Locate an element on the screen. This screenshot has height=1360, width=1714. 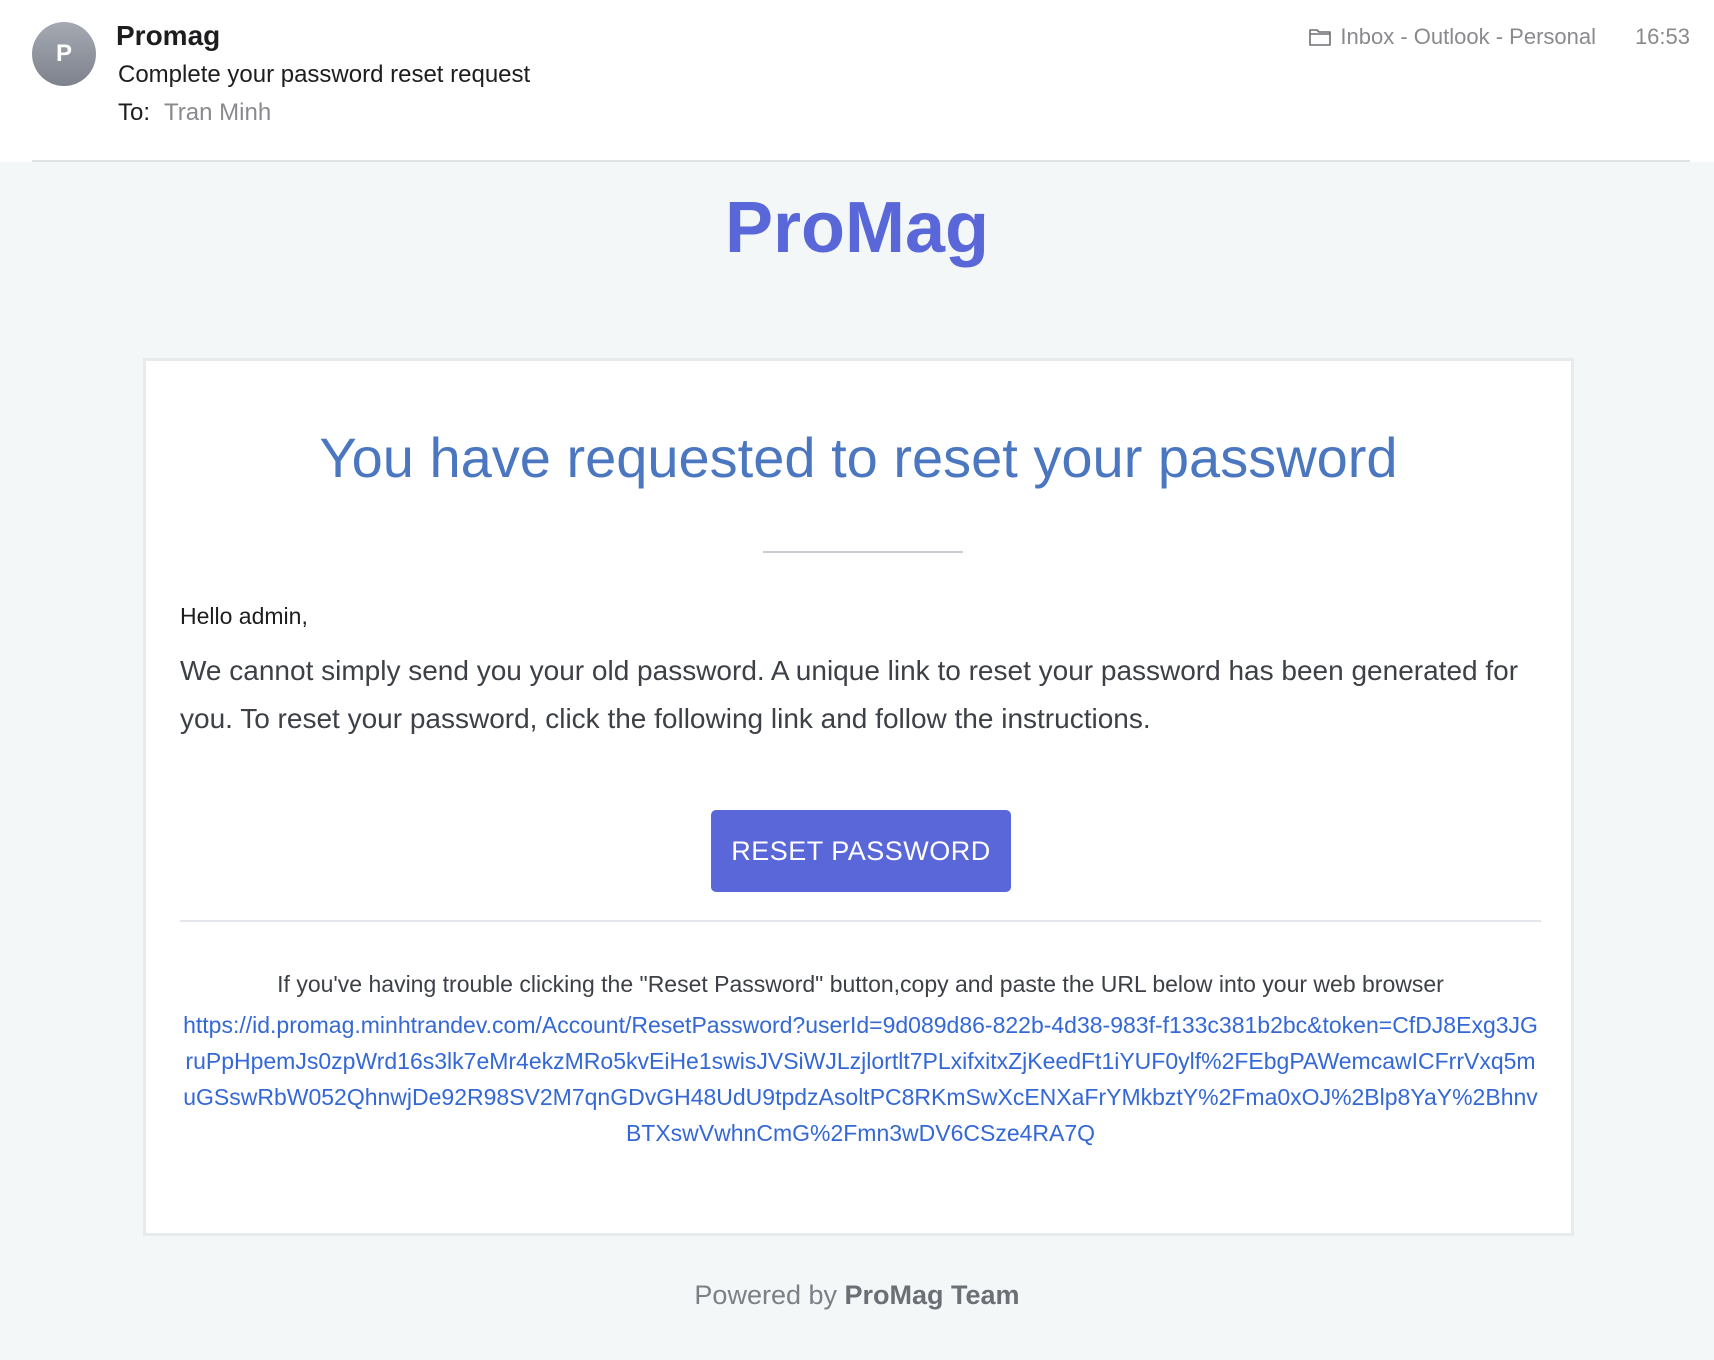
greeting: Hello admin, is located at coordinates (244, 616).